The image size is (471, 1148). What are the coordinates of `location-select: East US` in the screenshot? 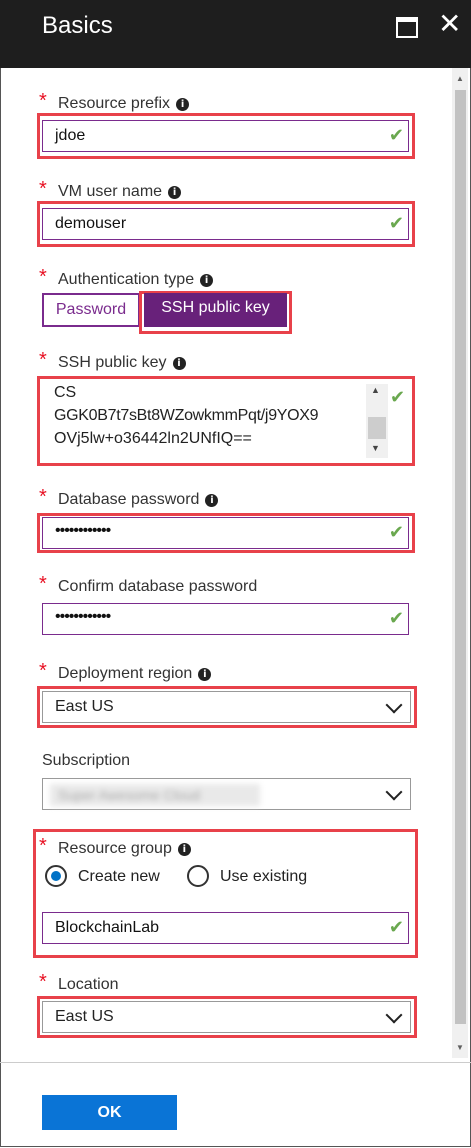 It's located at (226, 1017).